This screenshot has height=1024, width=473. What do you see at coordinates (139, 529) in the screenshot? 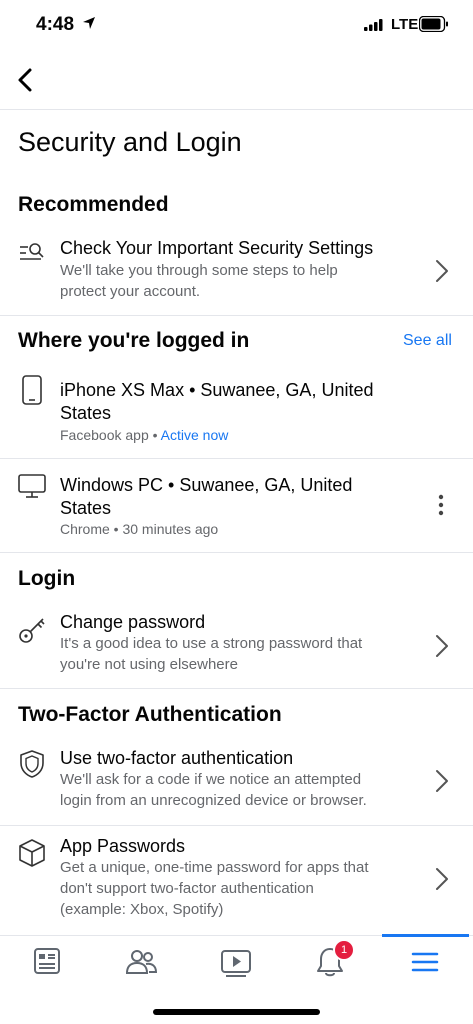
I see `device-meta: Chrome • 30 minutes ago` at bounding box center [139, 529].